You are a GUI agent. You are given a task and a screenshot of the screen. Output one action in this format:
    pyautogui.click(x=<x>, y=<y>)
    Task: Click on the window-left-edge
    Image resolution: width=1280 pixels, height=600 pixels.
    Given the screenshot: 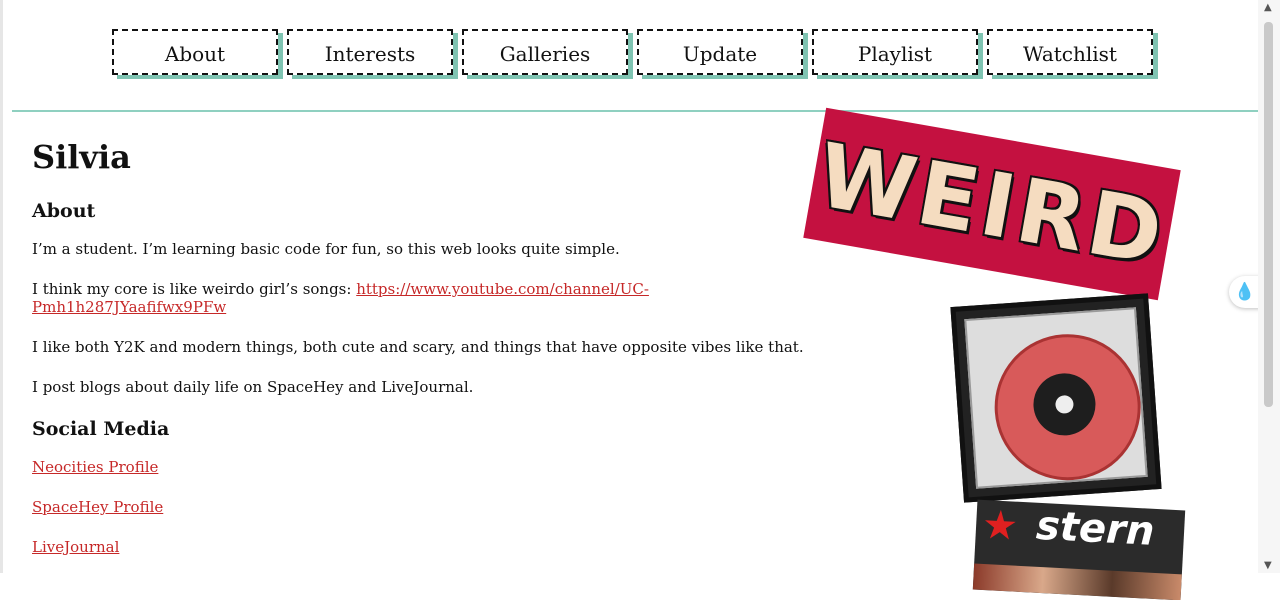 What is the action you would take?
    pyautogui.click(x=1, y=286)
    